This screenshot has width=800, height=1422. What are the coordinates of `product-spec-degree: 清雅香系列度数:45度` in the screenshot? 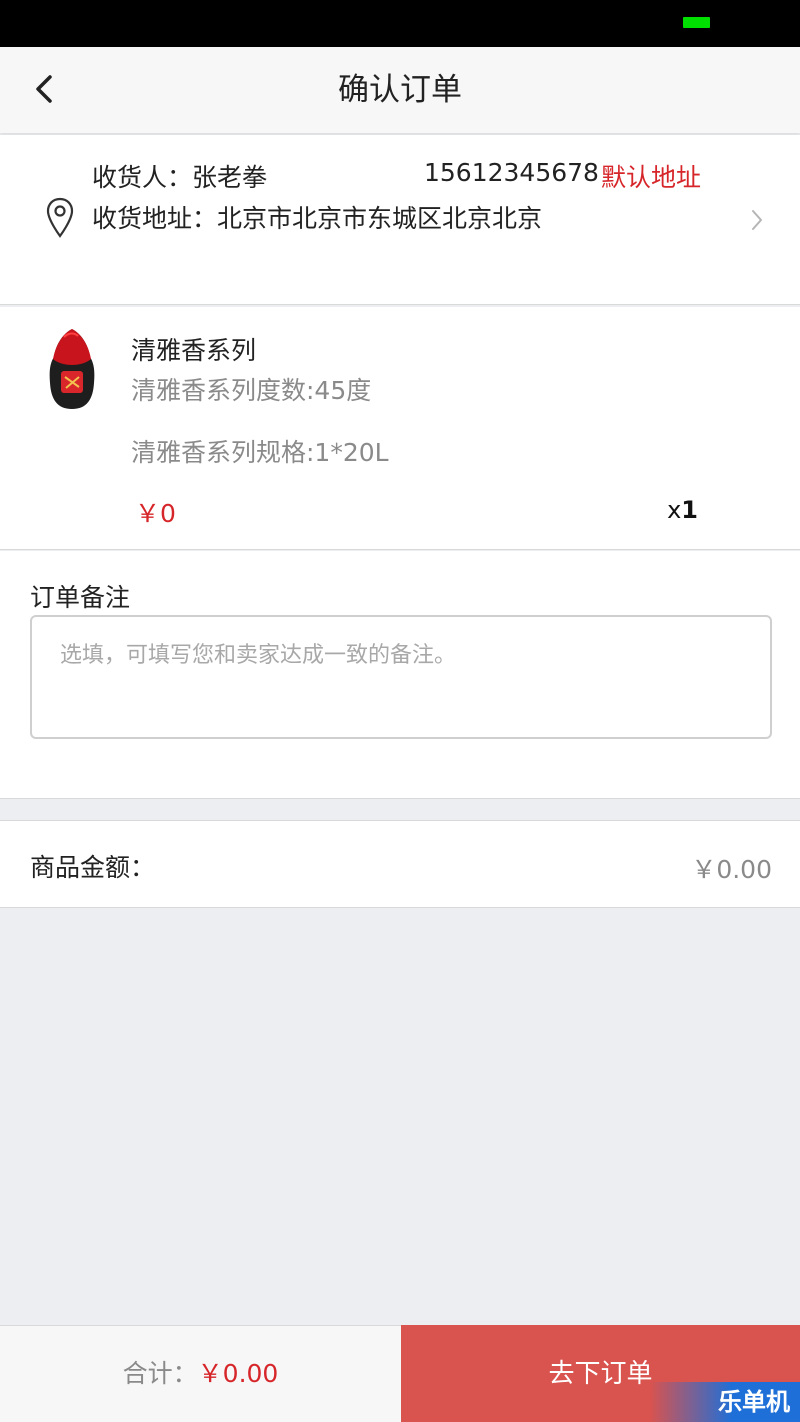 It's located at (251, 390).